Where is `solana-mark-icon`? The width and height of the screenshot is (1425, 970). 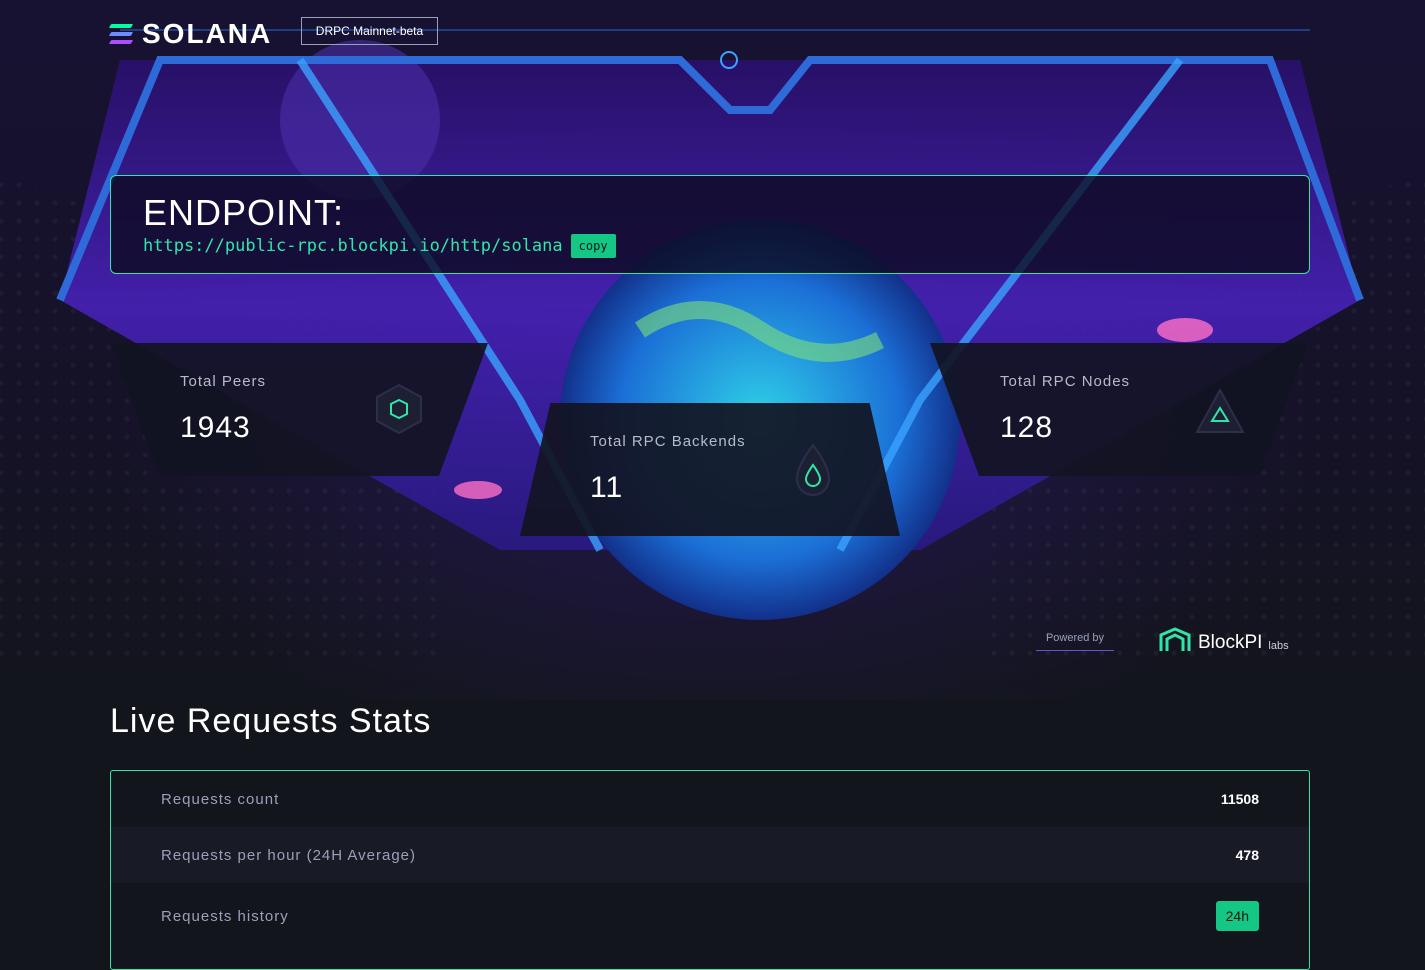
solana-mark-icon is located at coordinates (121, 34).